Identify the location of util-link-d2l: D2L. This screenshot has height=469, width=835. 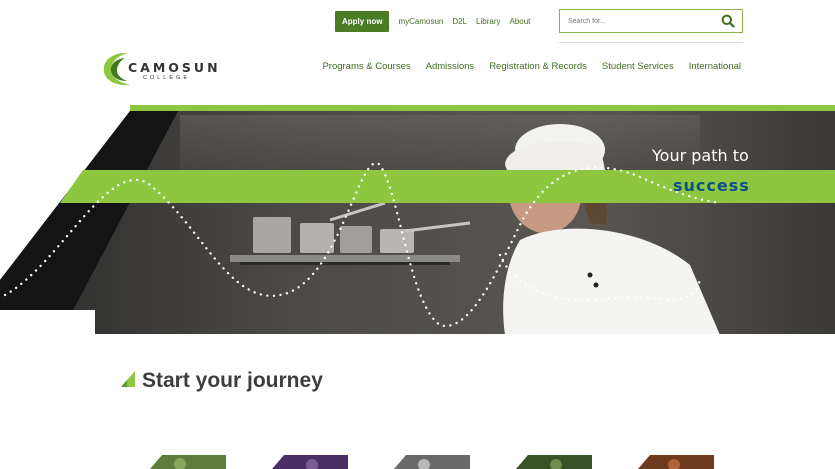
(459, 21).